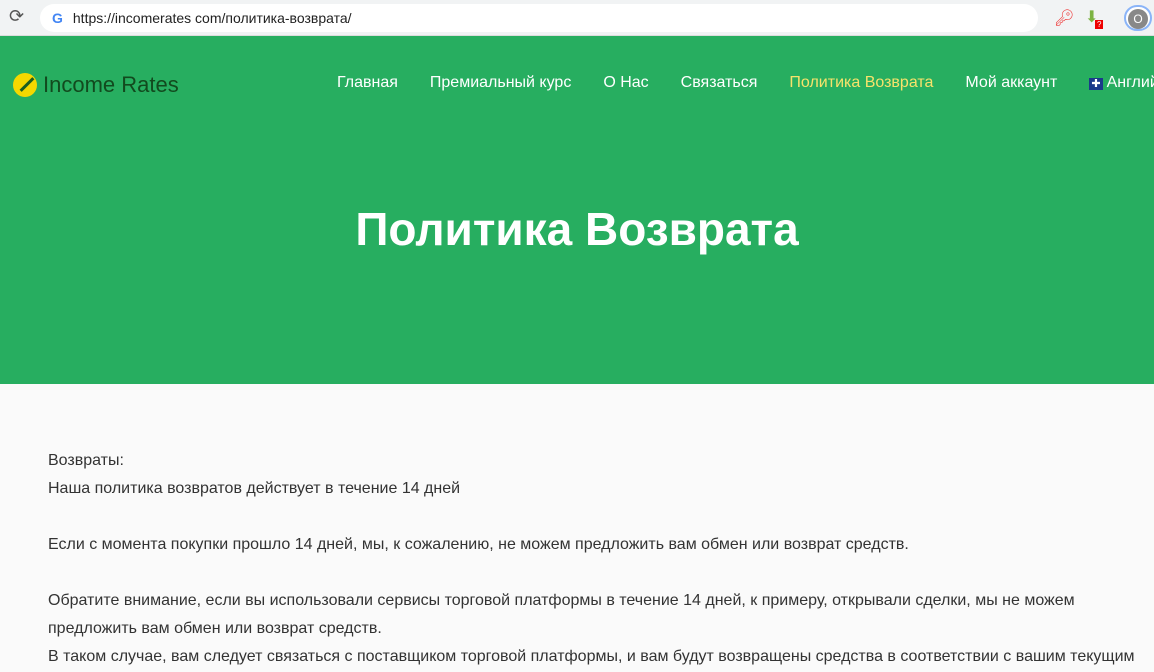  Describe the element at coordinates (86, 460) in the screenshot. I see `paragraph: Возвраты:` at that location.